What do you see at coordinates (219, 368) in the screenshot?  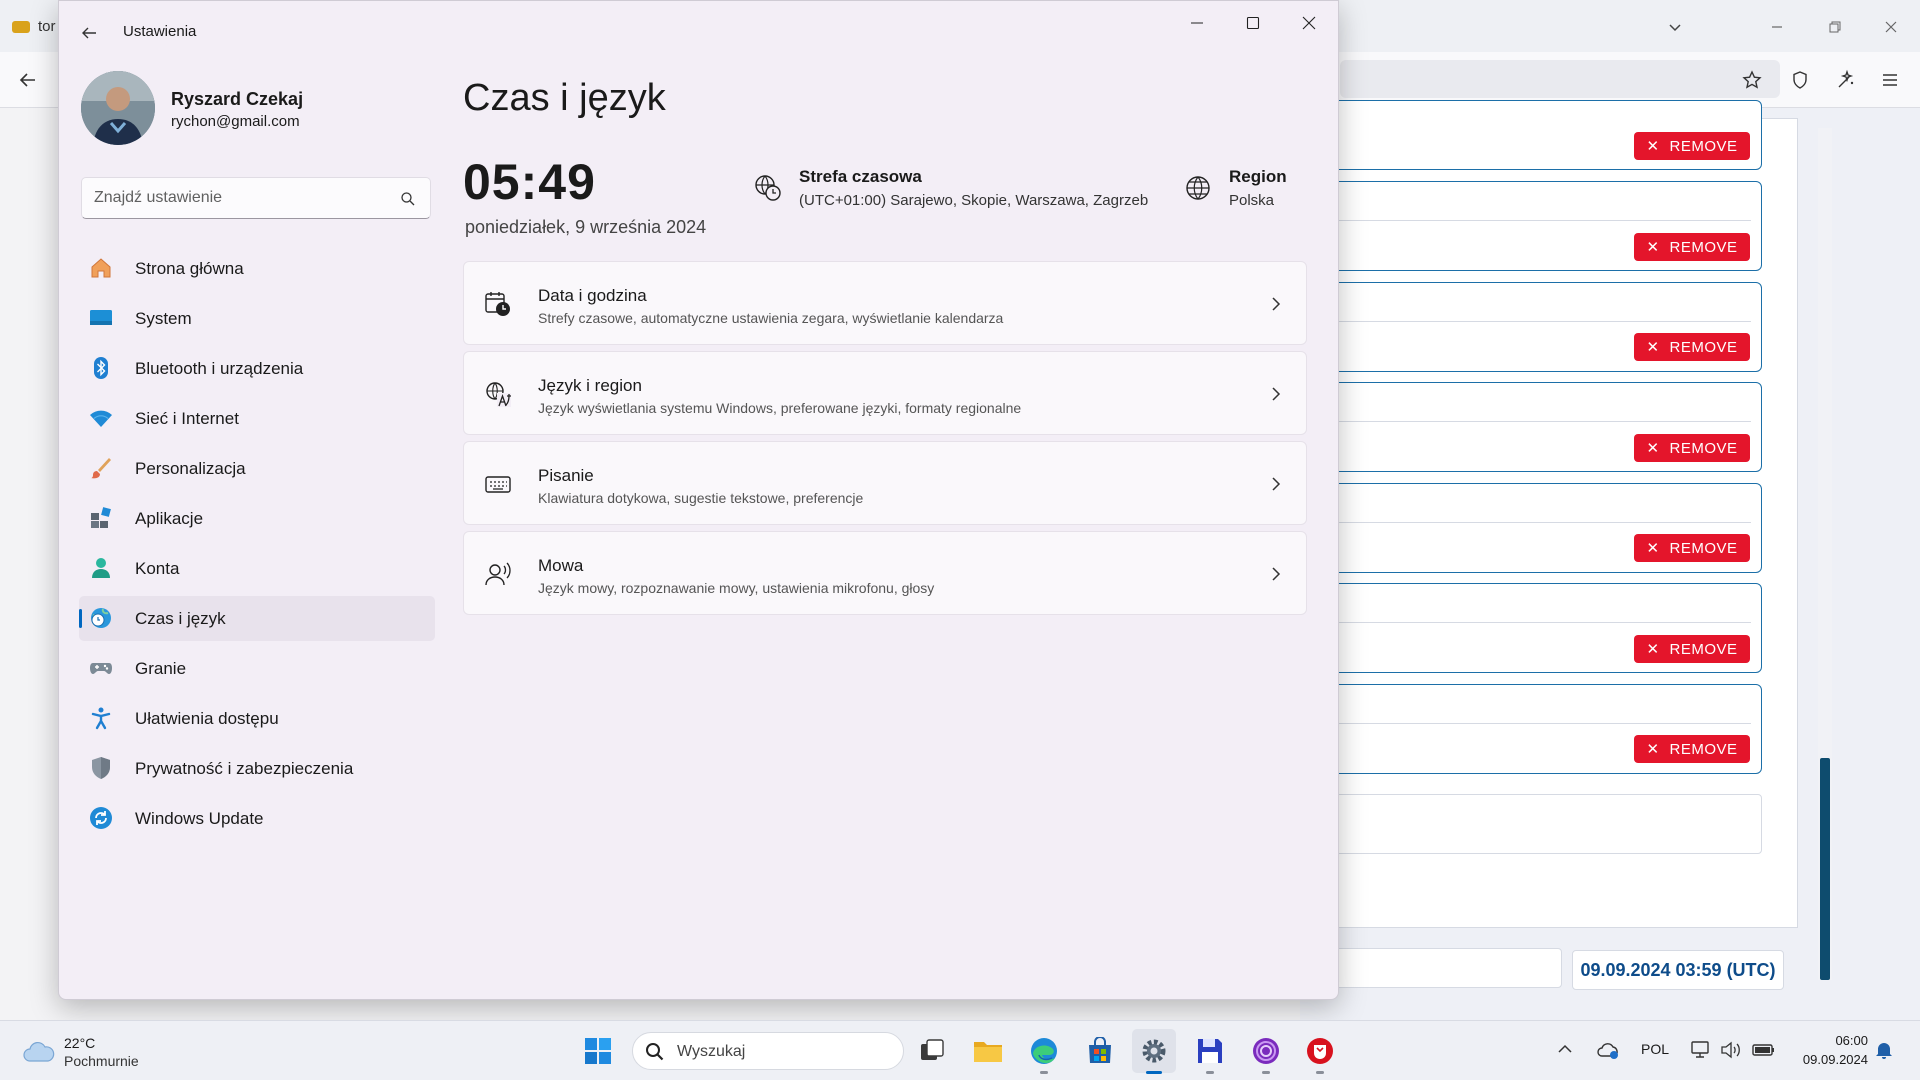 I see `sidebar-item-label: Bluetooth i urządzenia` at bounding box center [219, 368].